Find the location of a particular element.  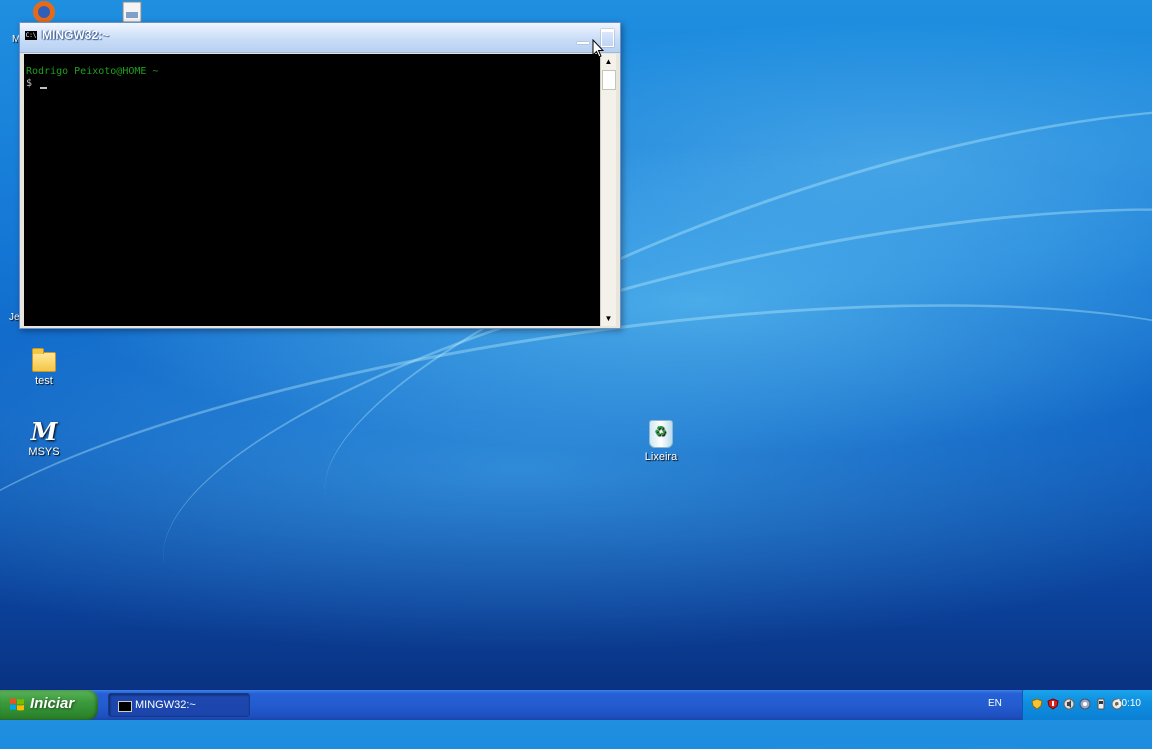

start-label: Iniciar is located at coordinates (52, 703).